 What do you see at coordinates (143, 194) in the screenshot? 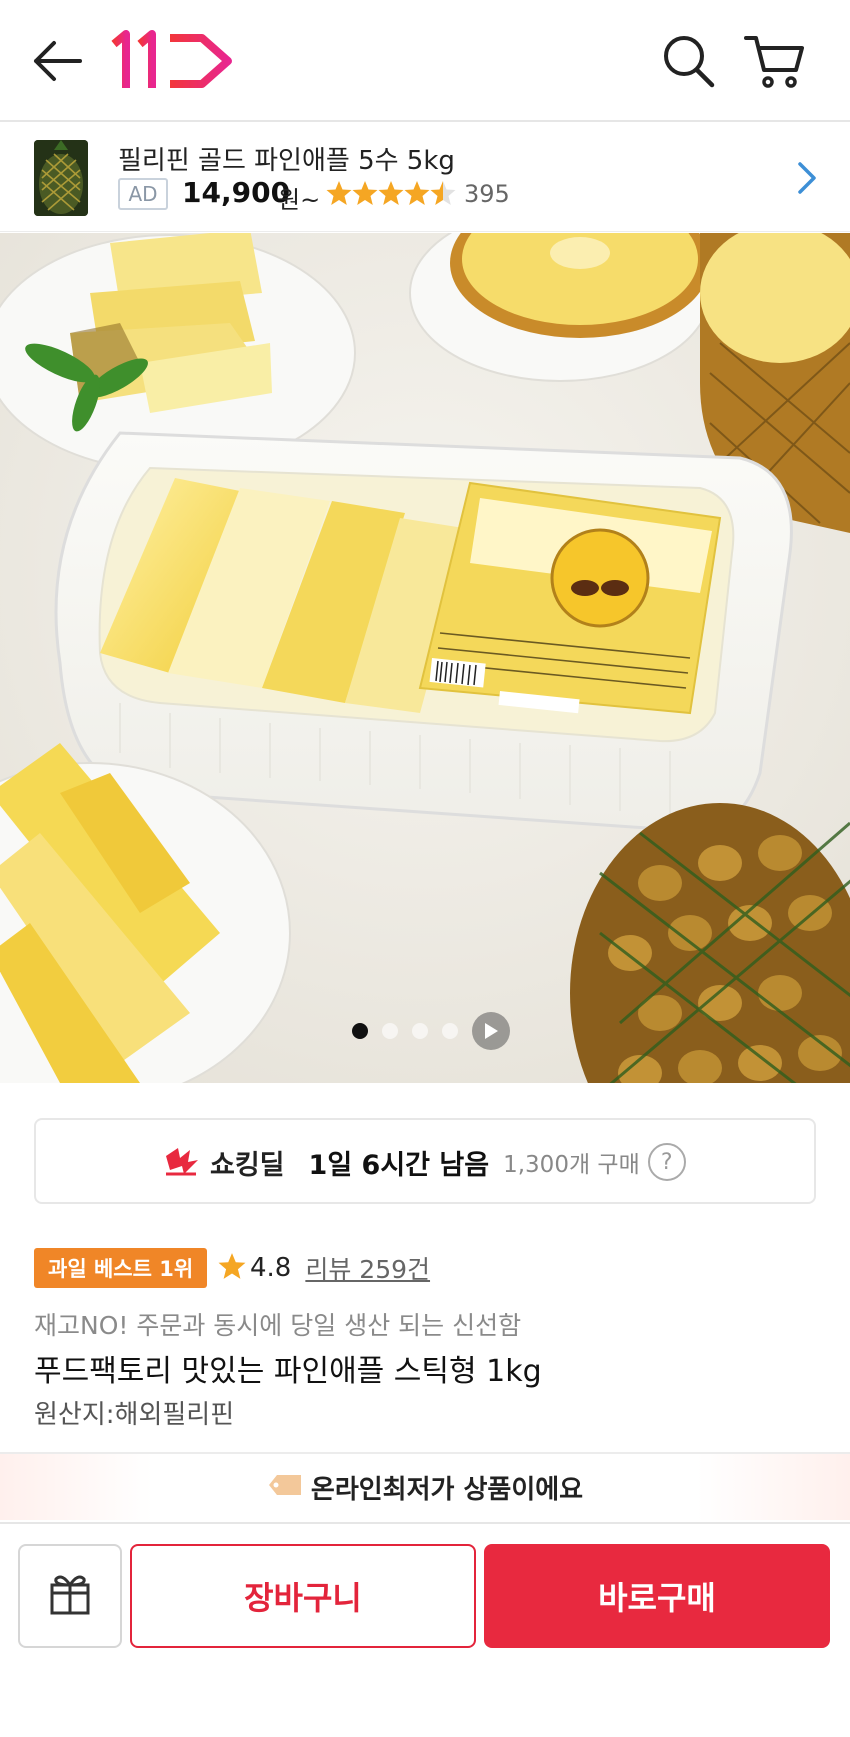
I see `ad-tag: AD` at bounding box center [143, 194].